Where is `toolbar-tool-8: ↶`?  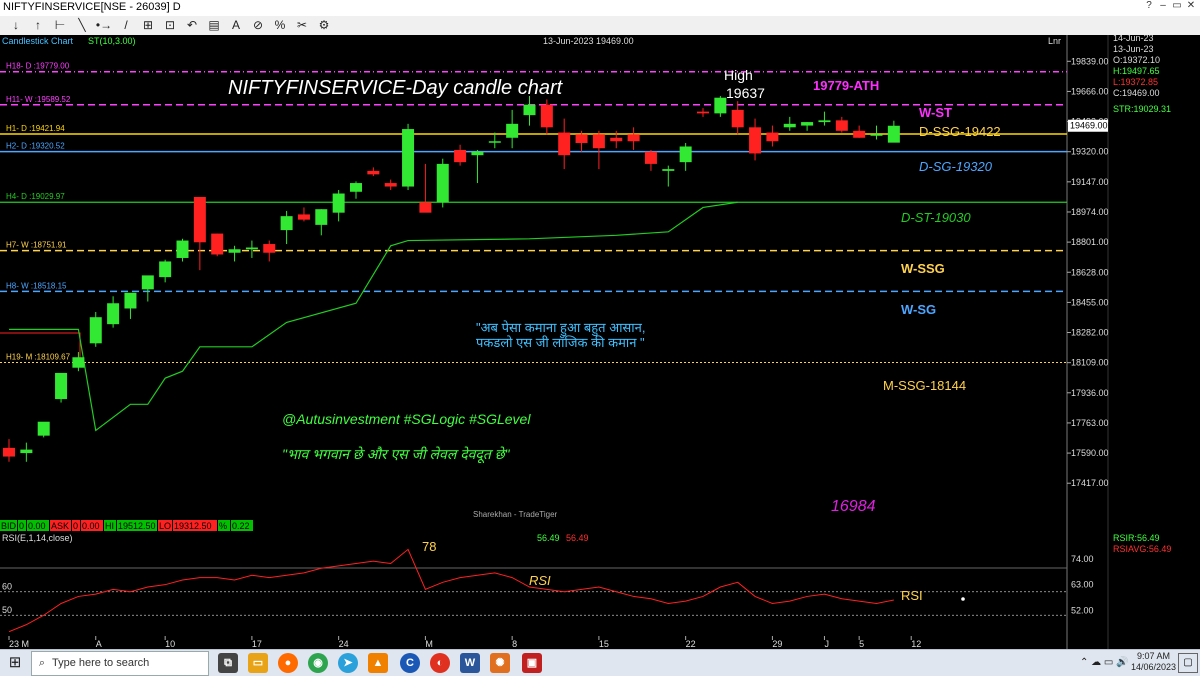 toolbar-tool-8: ↶ is located at coordinates (192, 25).